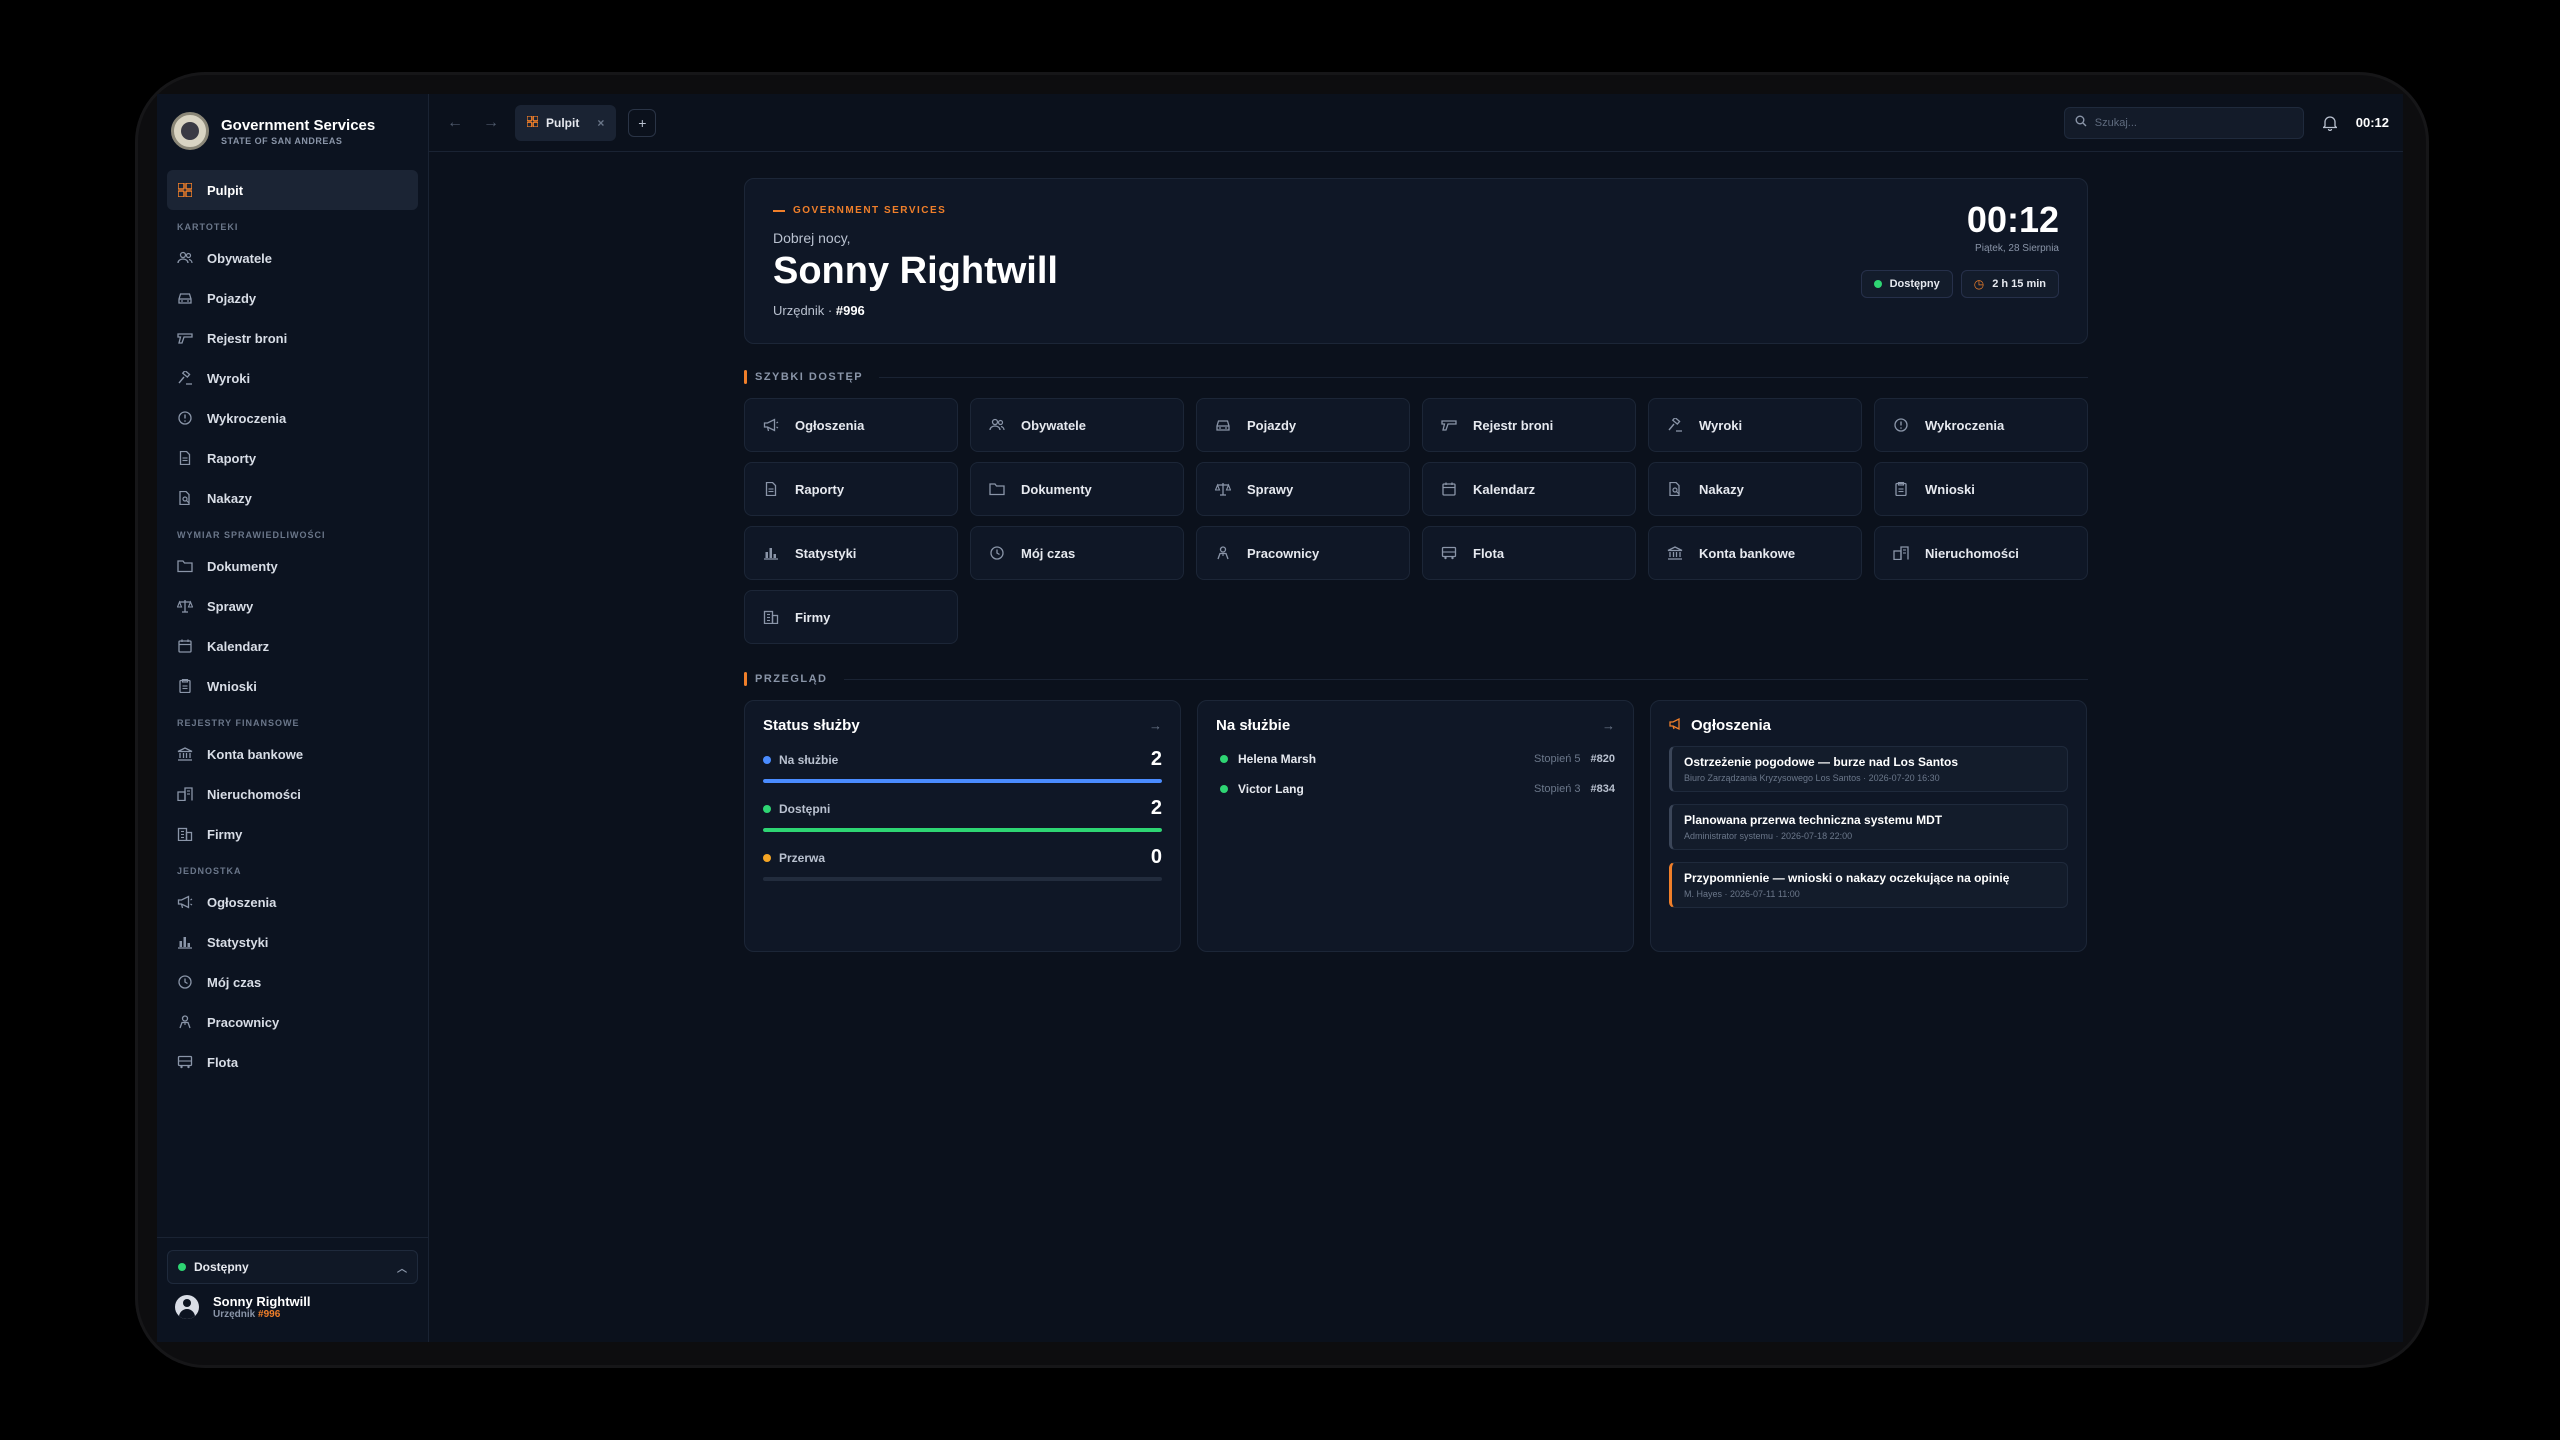  I want to click on quick-access-sprawy: Sprawy, so click(1303, 489).